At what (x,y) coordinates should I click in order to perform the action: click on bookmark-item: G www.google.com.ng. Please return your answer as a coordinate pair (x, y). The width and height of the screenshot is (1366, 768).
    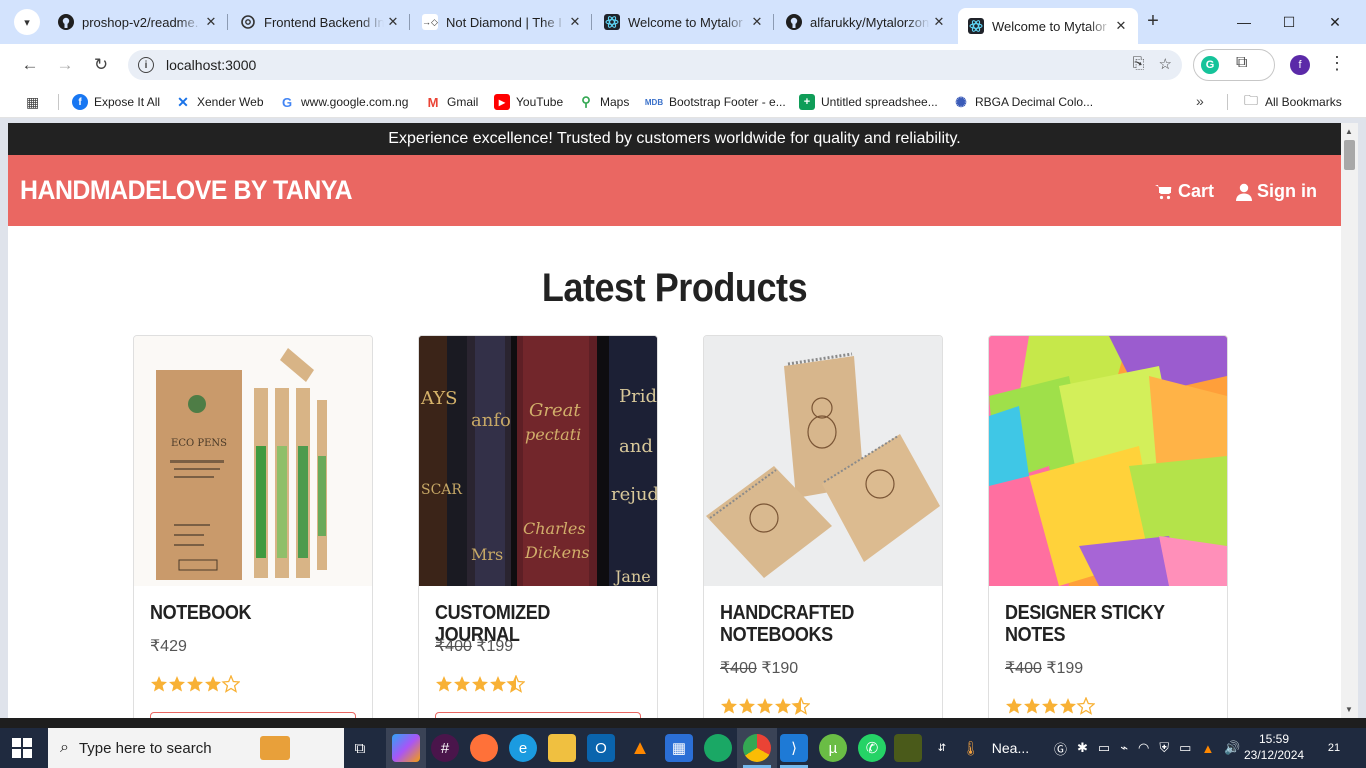
    Looking at the image, I should click on (343, 102).